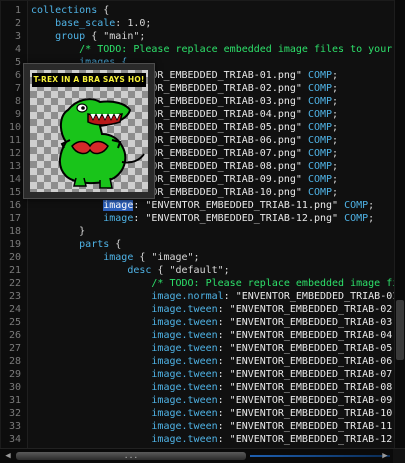  Describe the element at coordinates (197, 231) in the screenshot. I see `code-line: 18 }` at that location.